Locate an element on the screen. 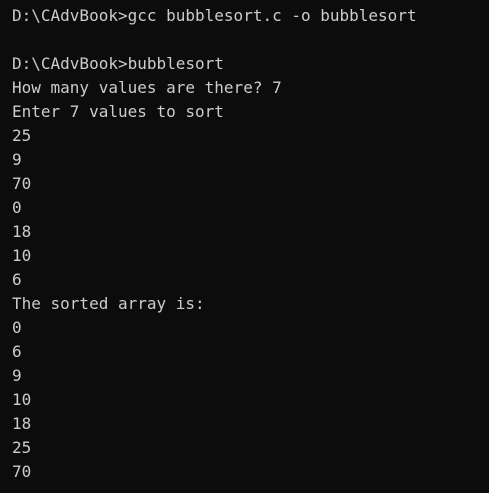 The image size is (489, 493). output-value: 9 is located at coordinates (17, 375).